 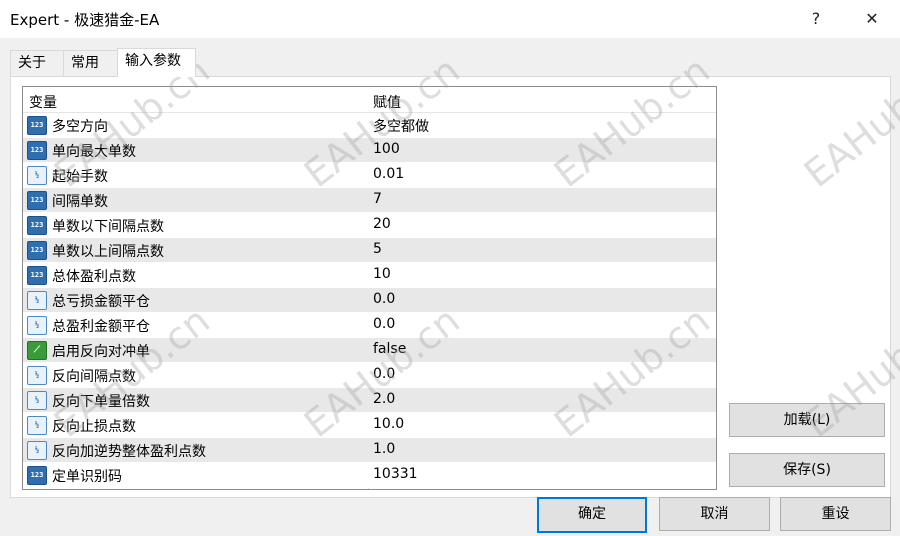 I want to click on param-row: ½ 反向止损点数 10.0, so click(x=369, y=425).